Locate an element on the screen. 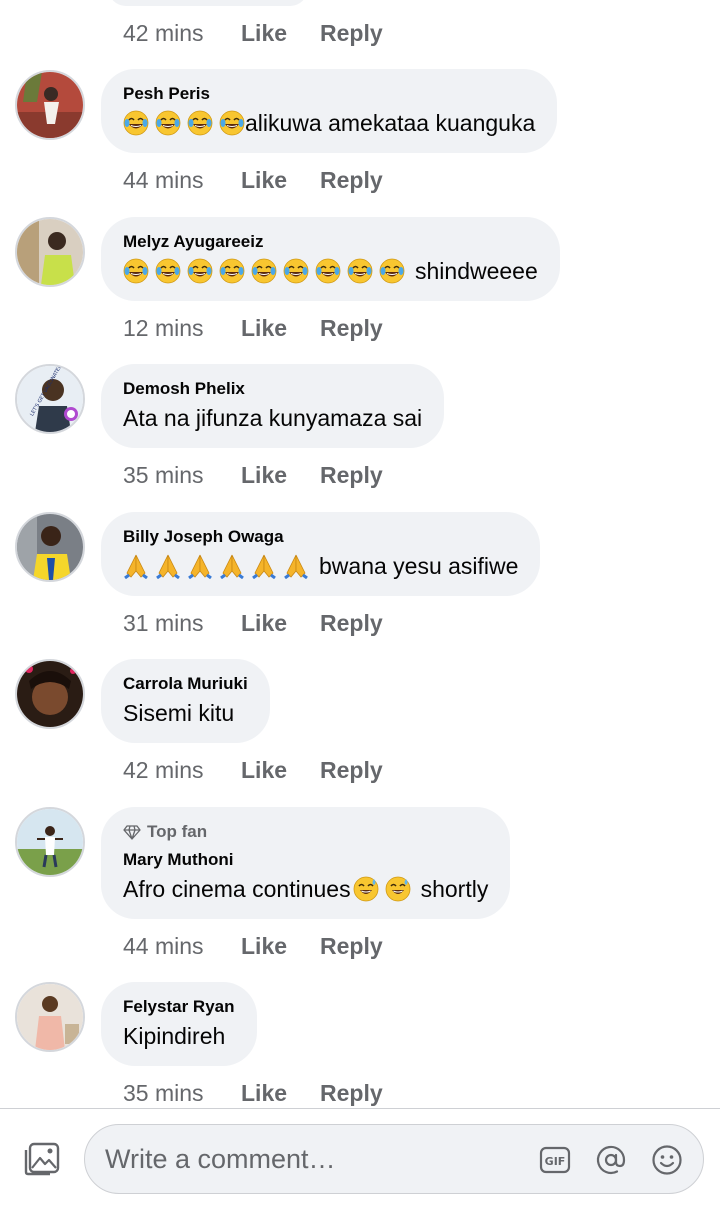  comment-bubble: Billy Joseph Owaga bwana yesu asifiwe is located at coordinates (321, 554).